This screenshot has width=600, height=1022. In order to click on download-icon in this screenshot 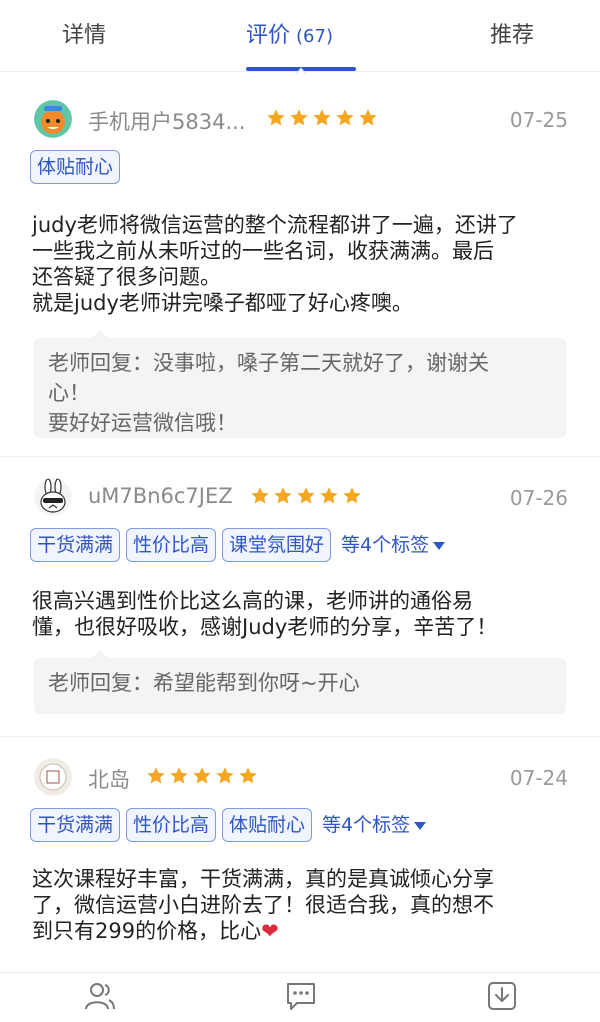, I will do `click(502, 996)`.